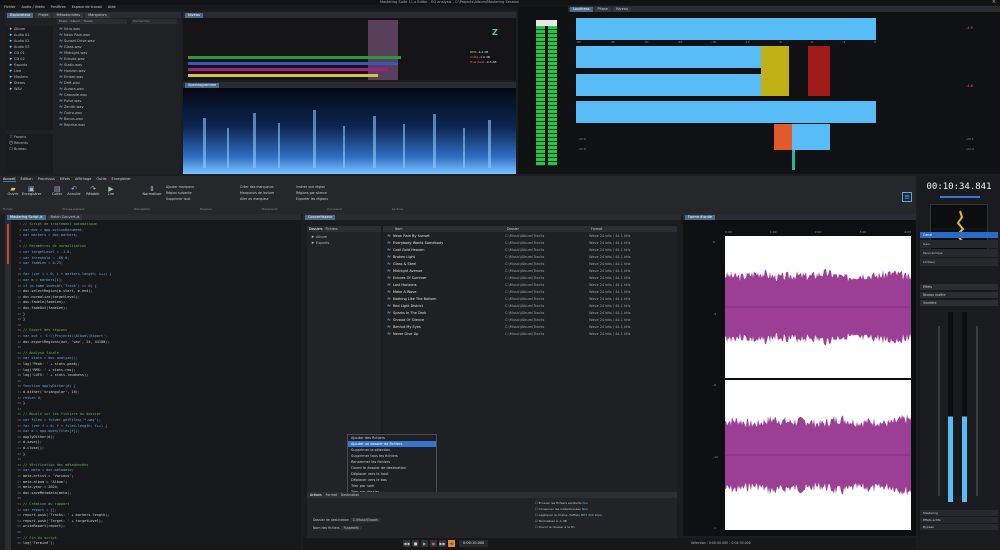 The height and width of the screenshot is (550, 1000). What do you see at coordinates (152, 191) in the screenshot?
I see `normalize-button: ⇕ Normaliser` at bounding box center [152, 191].